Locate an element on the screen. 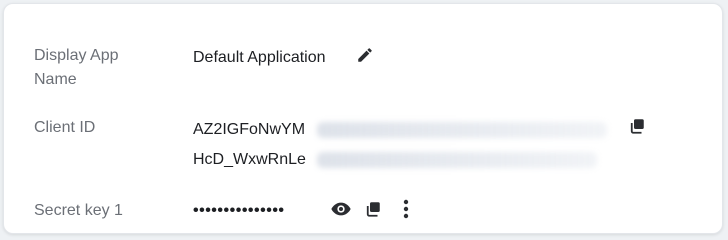 The image size is (728, 240). show-secret-button is located at coordinates (341, 211).